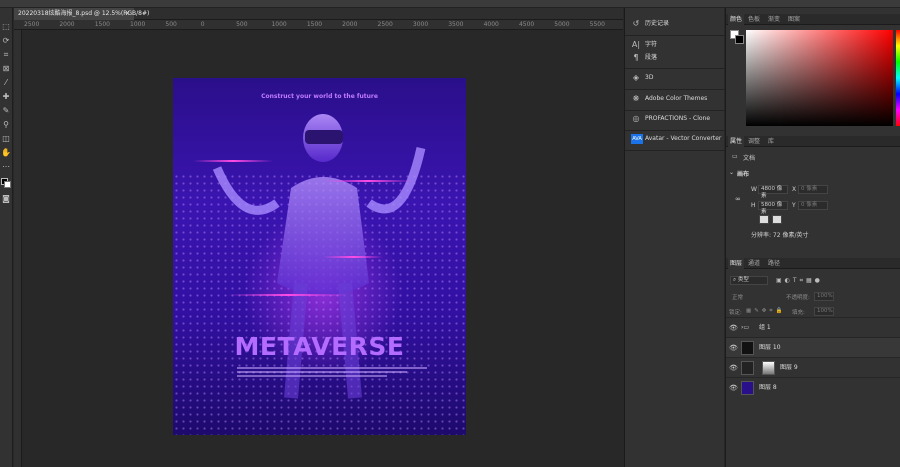  What do you see at coordinates (824, 311) in the screenshot?
I see `fill-field: 100%` at bounding box center [824, 311].